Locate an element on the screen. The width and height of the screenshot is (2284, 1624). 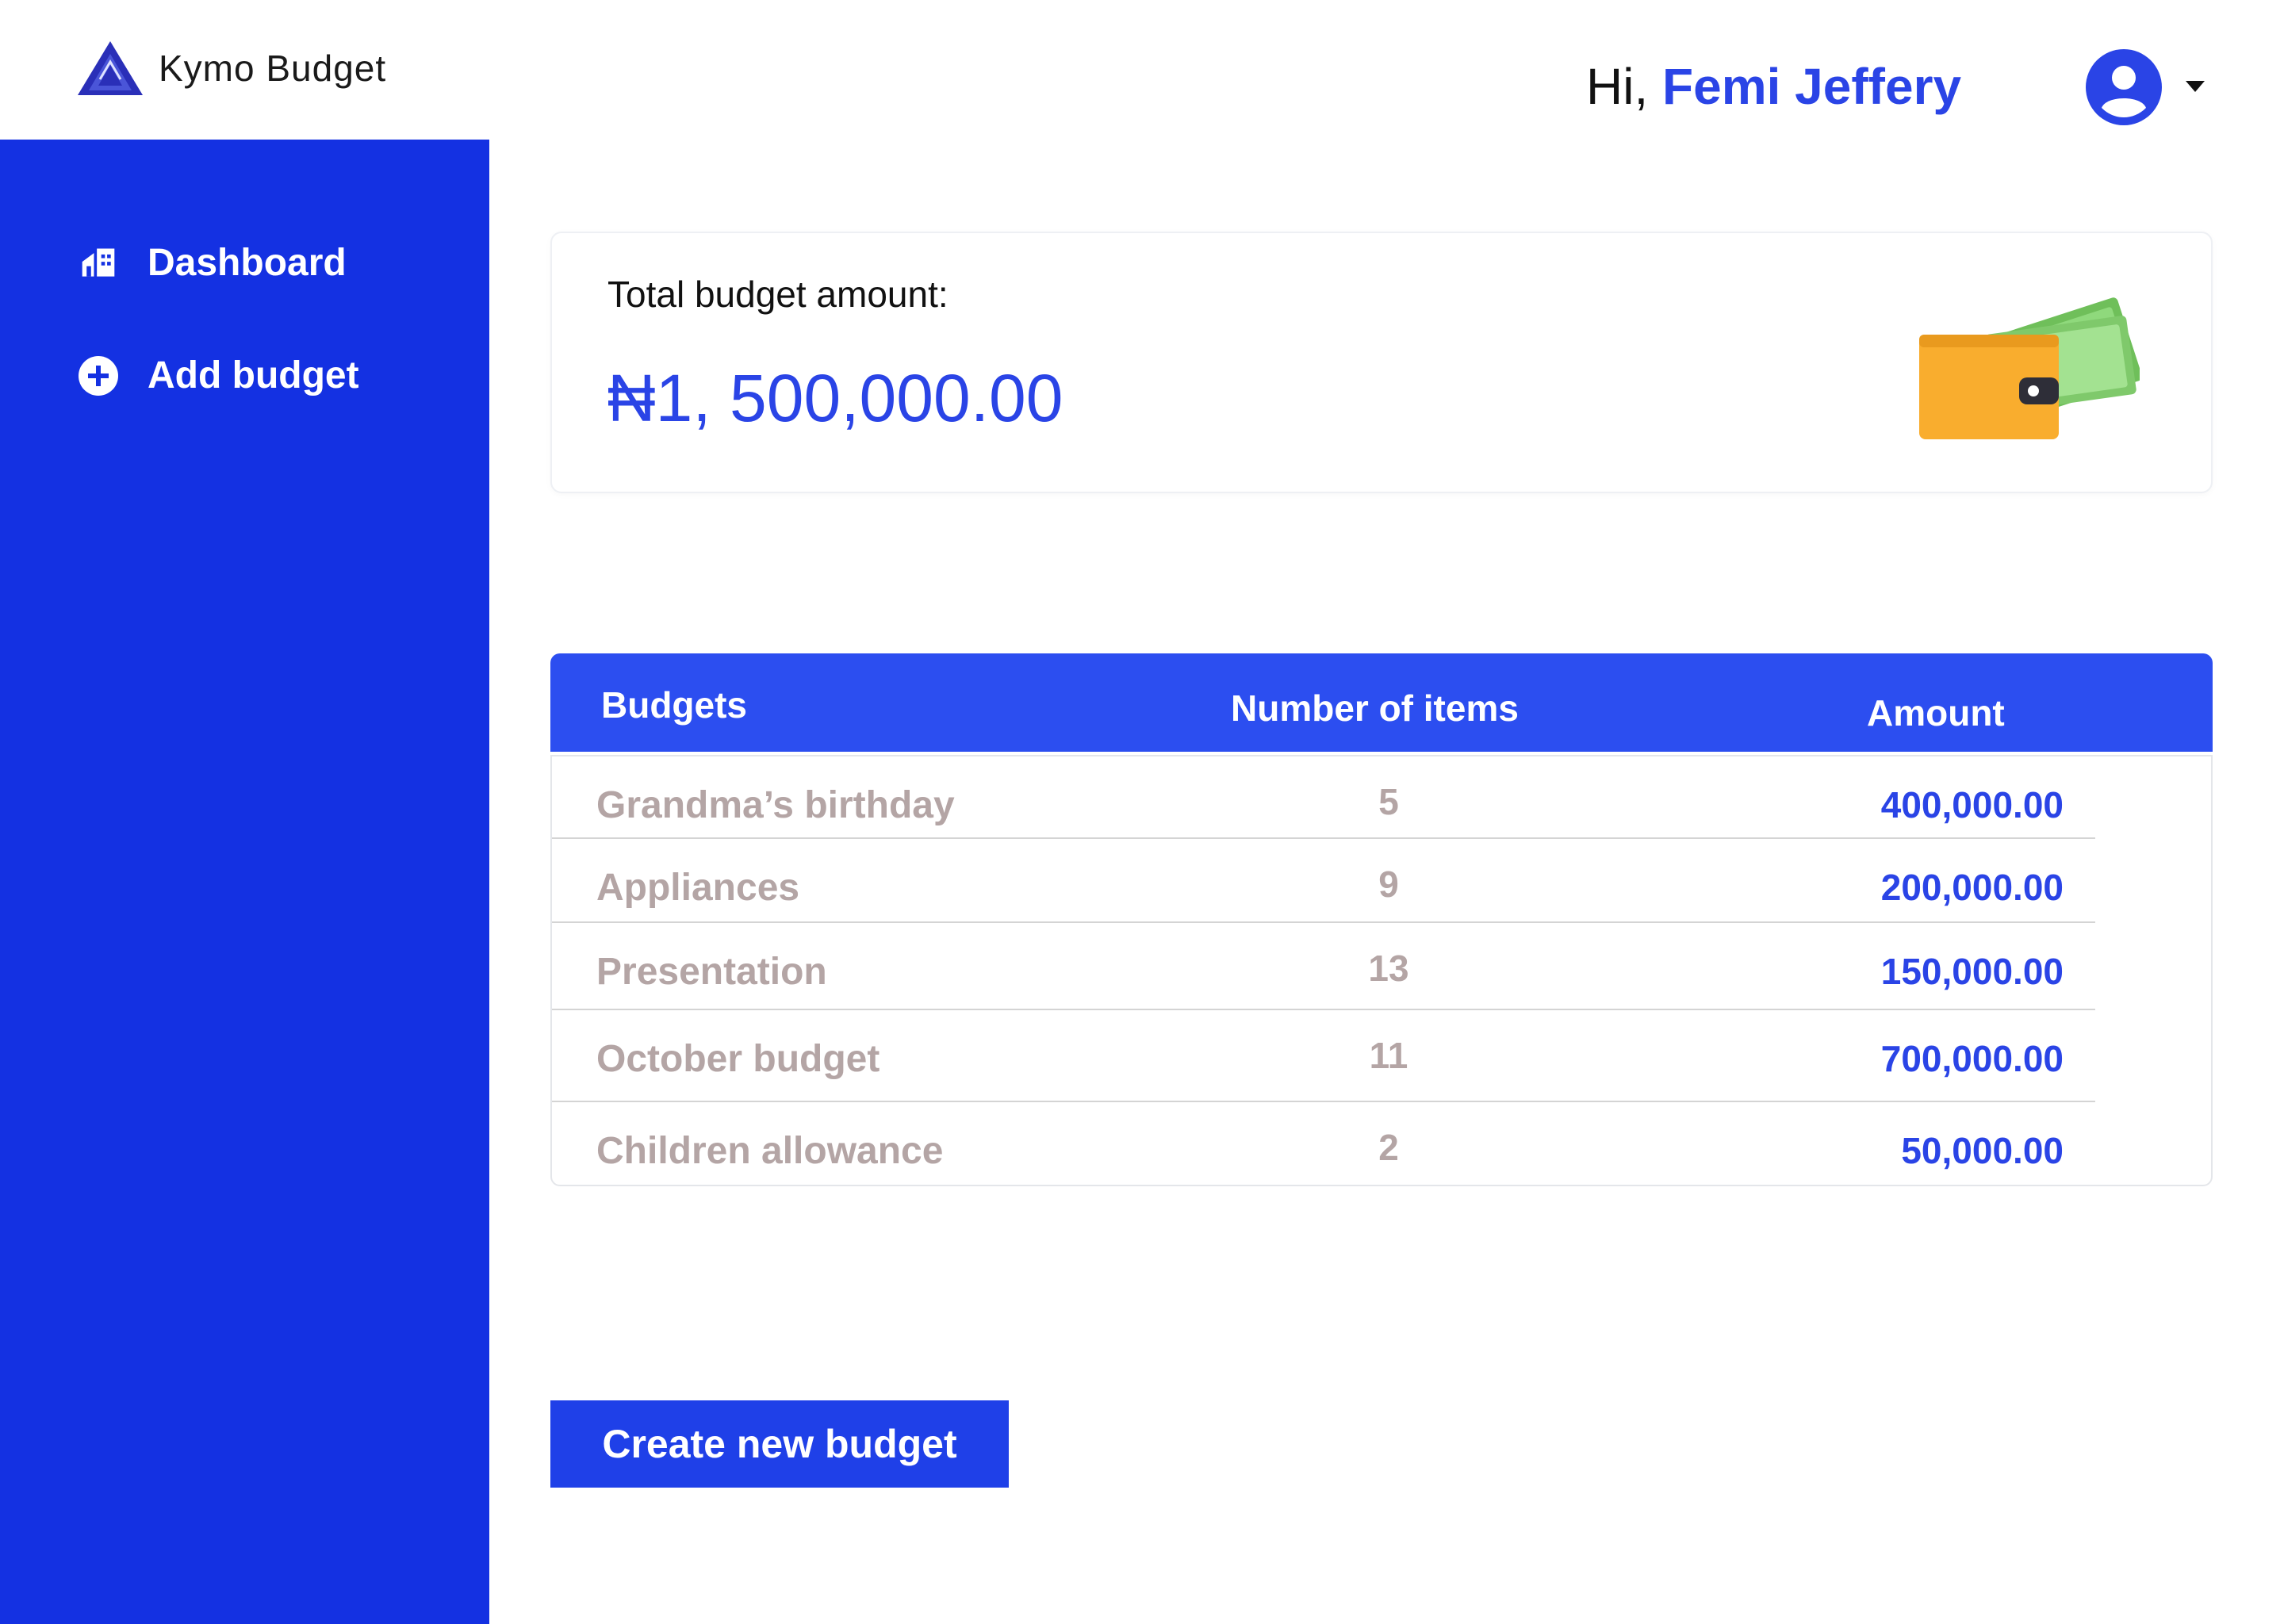
total-budget-card: Total budget amount: ₦1, 500,000.00 is located at coordinates (1381, 362).